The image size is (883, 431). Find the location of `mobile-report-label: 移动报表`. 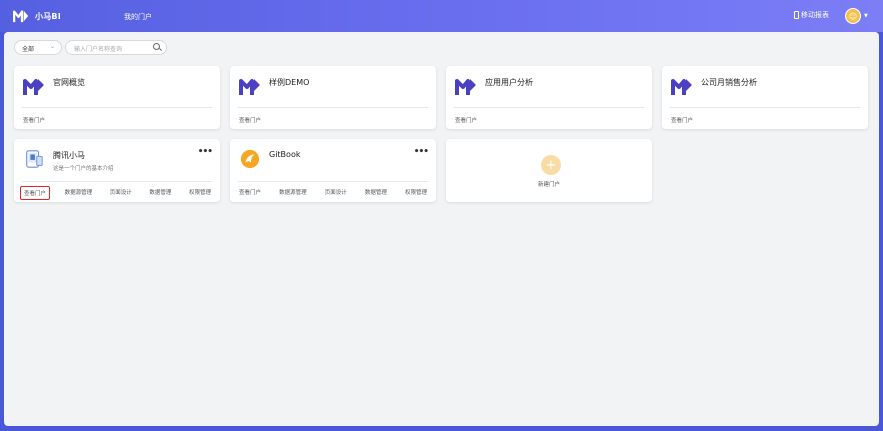

mobile-report-label: 移动报表 is located at coordinates (815, 15).